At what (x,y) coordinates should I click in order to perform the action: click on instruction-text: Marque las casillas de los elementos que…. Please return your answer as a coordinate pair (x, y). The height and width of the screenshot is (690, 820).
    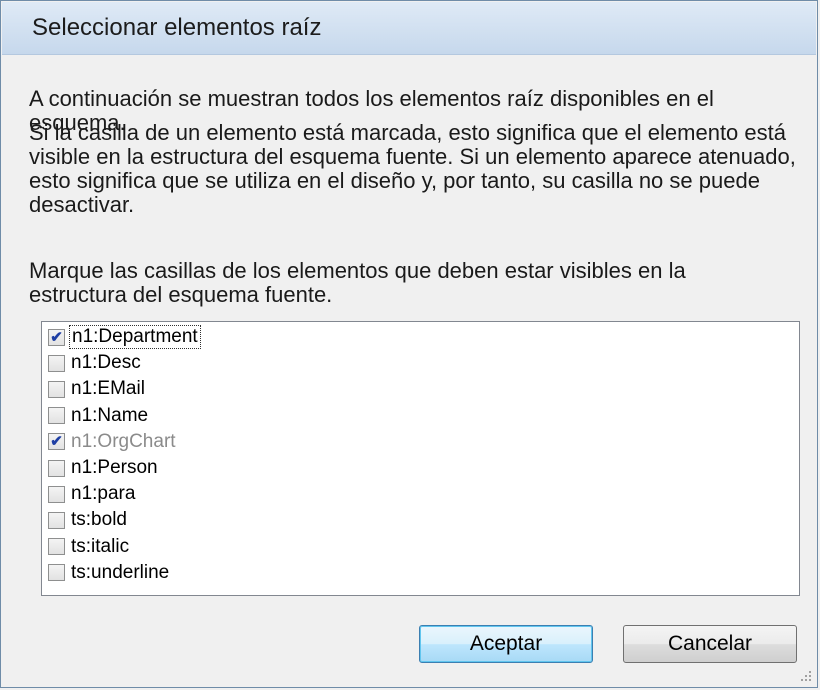
    Looking at the image, I should click on (357, 282).